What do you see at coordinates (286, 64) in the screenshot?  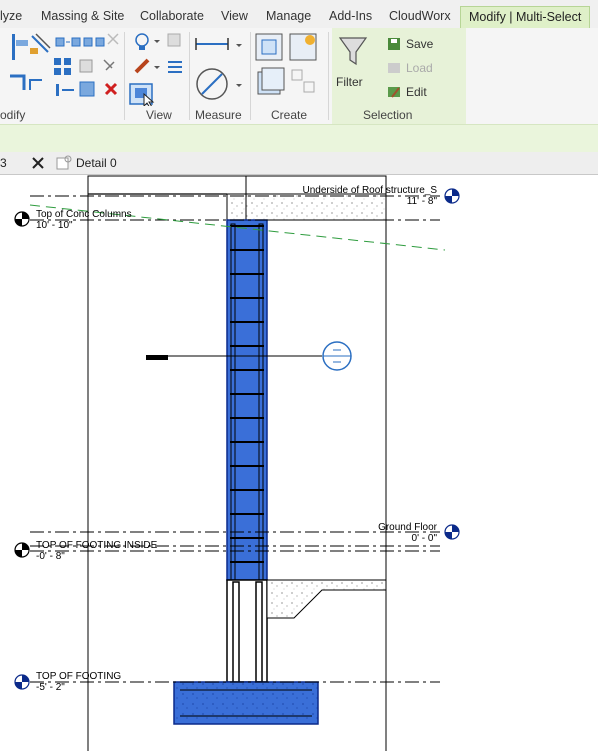 I see `create-tools-icon-group` at bounding box center [286, 64].